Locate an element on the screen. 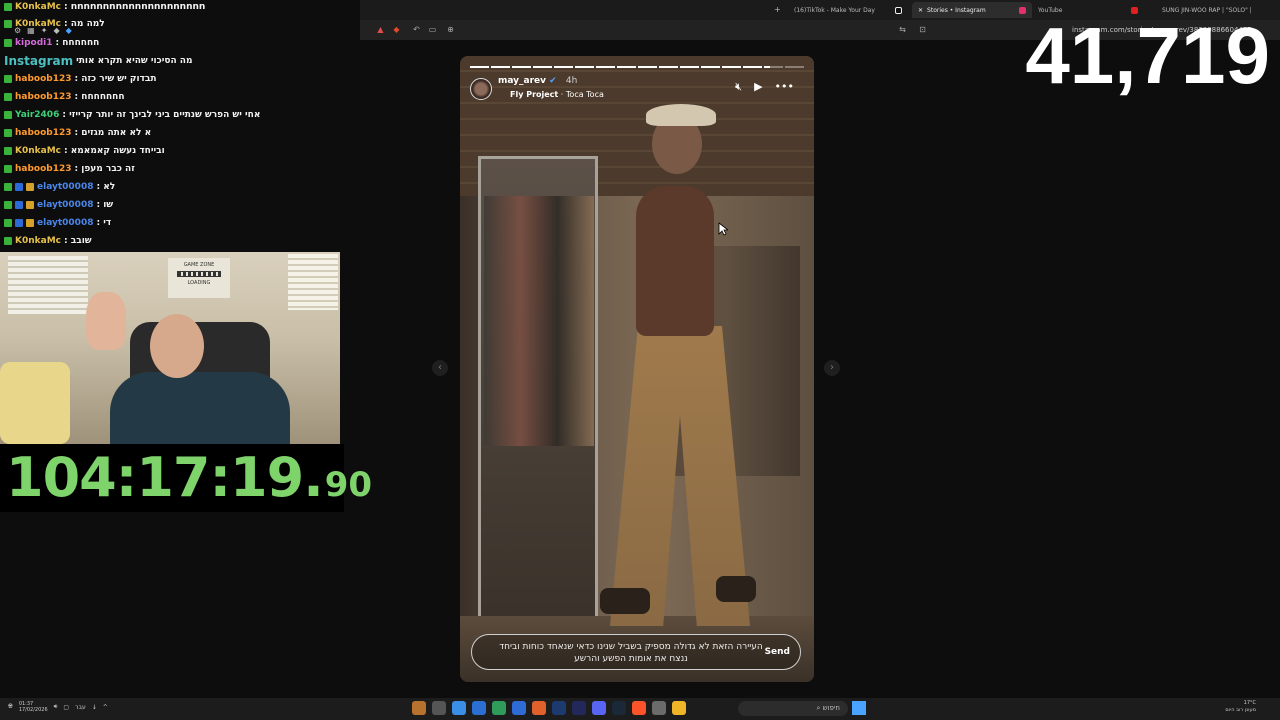 This screenshot has width=1280, height=720. folder-icon is located at coordinates (679, 708).